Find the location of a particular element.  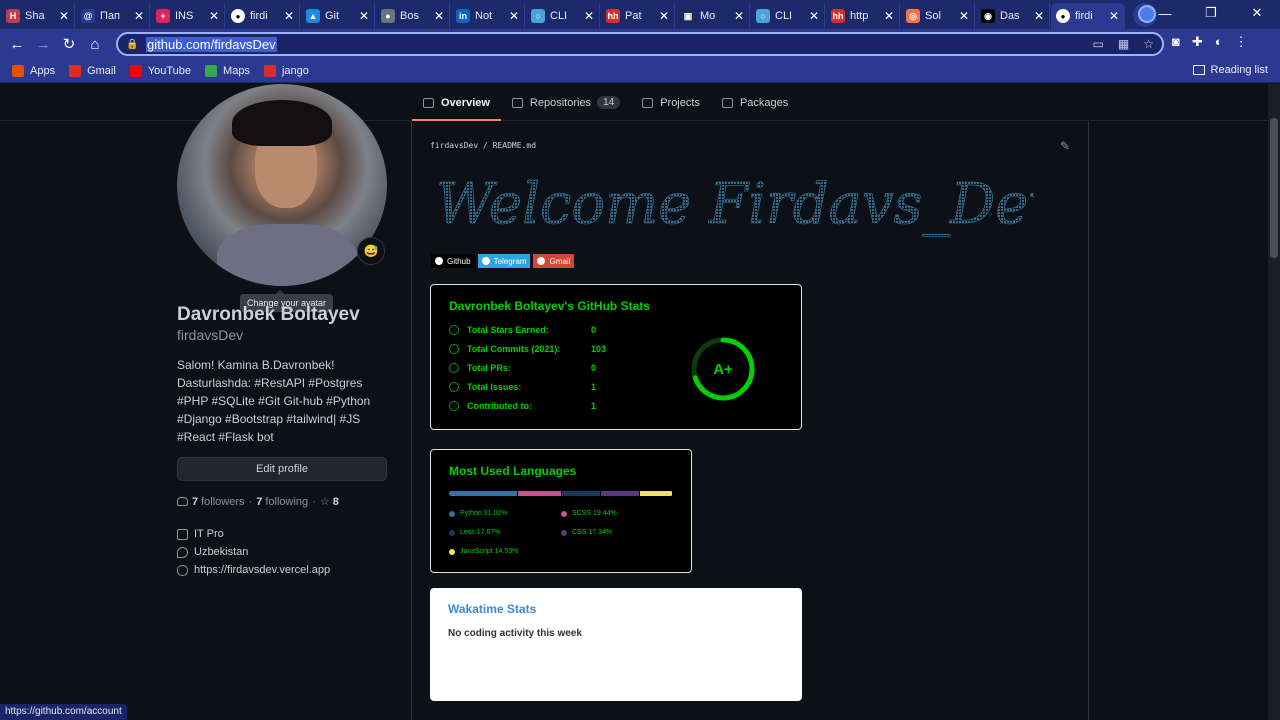

stats-value: 103 is located at coordinates (599, 349).